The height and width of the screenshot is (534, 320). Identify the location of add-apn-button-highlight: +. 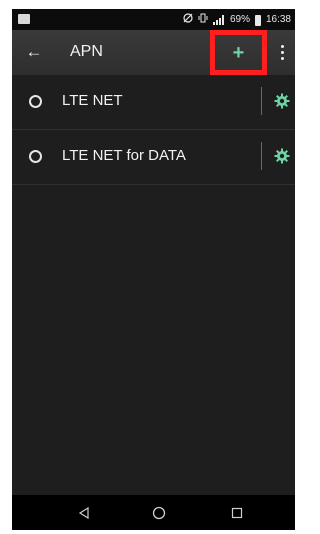
(238, 52).